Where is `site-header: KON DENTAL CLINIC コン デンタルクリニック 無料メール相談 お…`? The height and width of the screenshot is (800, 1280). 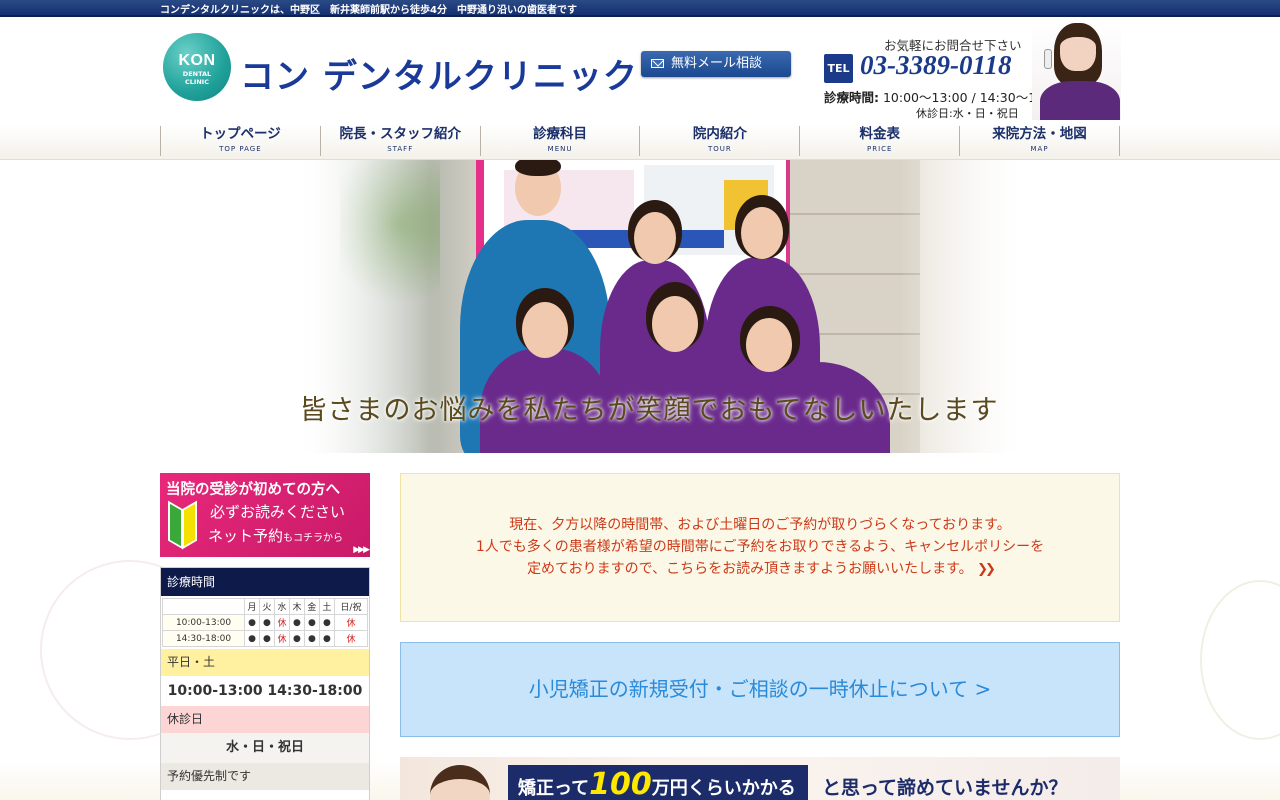
site-header: KON DENTAL CLINIC コン デンタルクリニック 無料メール相談 お… is located at coordinates (640, 71).